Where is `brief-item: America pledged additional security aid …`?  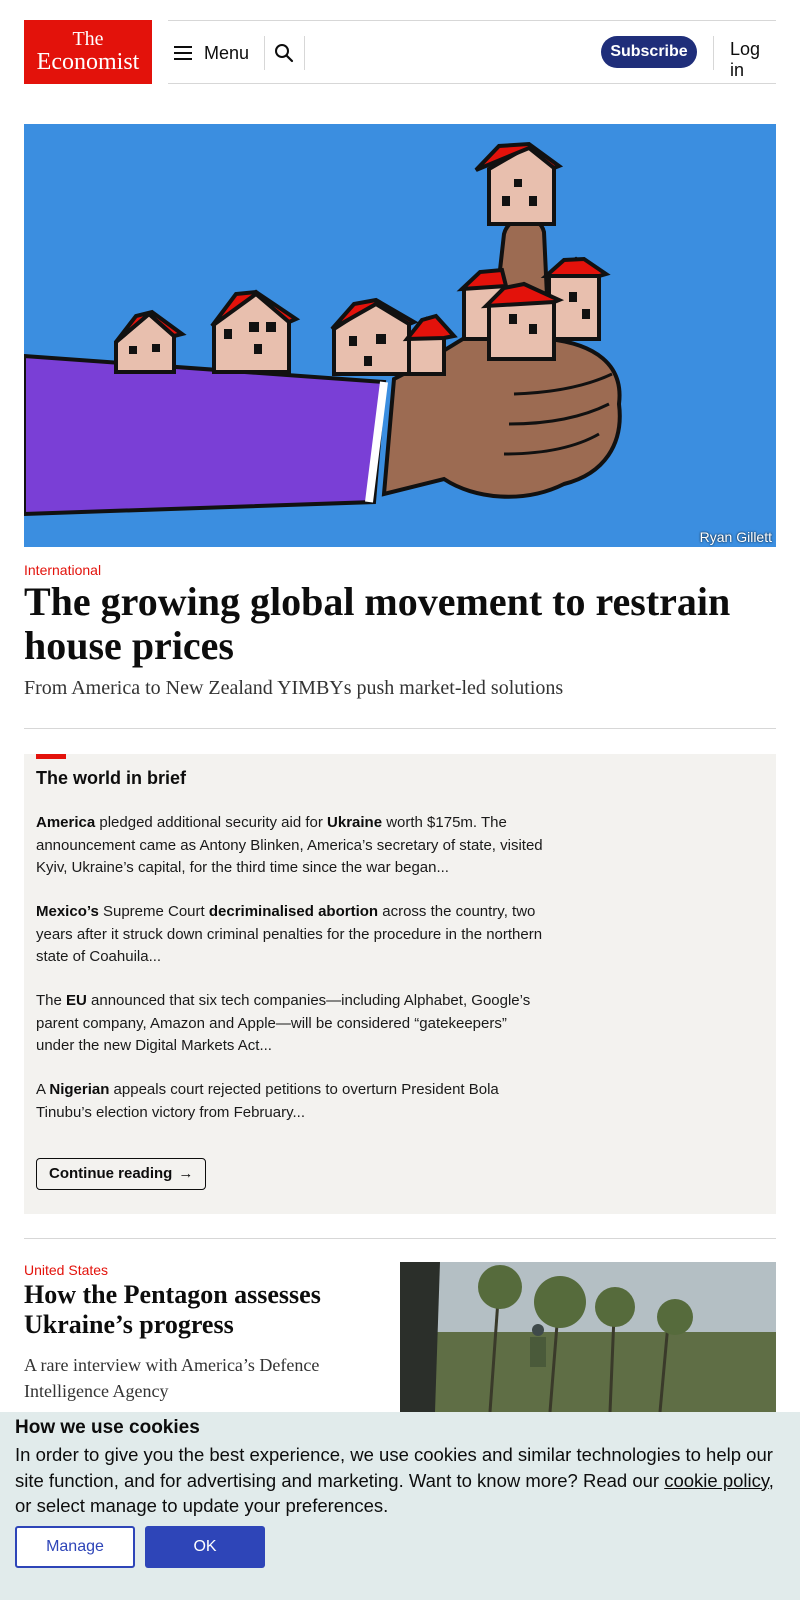 brief-item: America pledged additional security aid … is located at coordinates (291, 846).